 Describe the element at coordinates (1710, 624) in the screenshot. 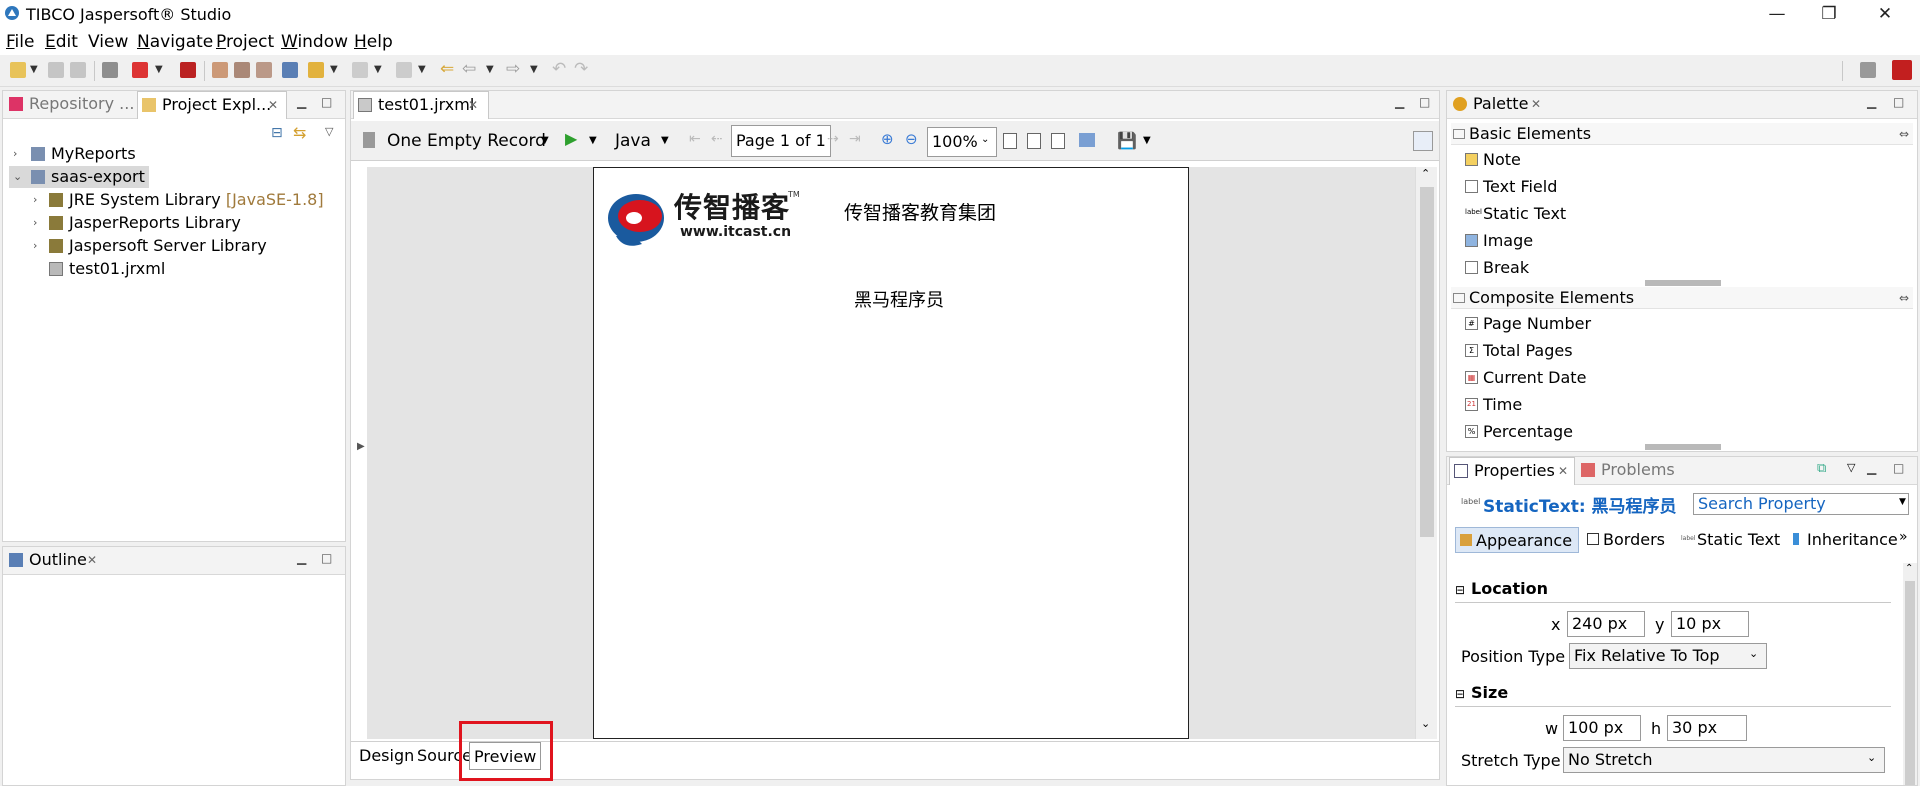

I see `y-field: 10 px` at that location.